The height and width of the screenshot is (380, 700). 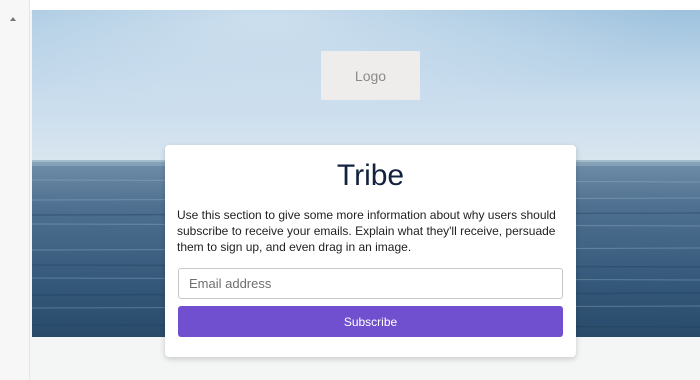 I want to click on top-strip, so click(x=350, y=5).